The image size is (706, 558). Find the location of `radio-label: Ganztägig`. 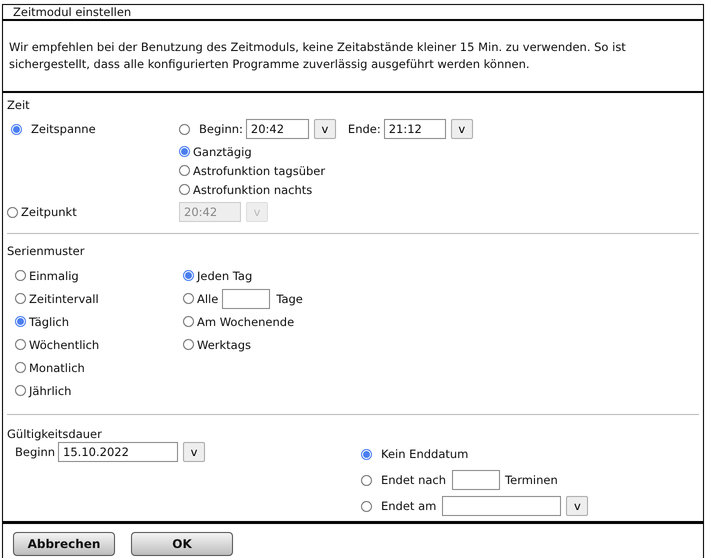

radio-label: Ganztägig is located at coordinates (222, 151).